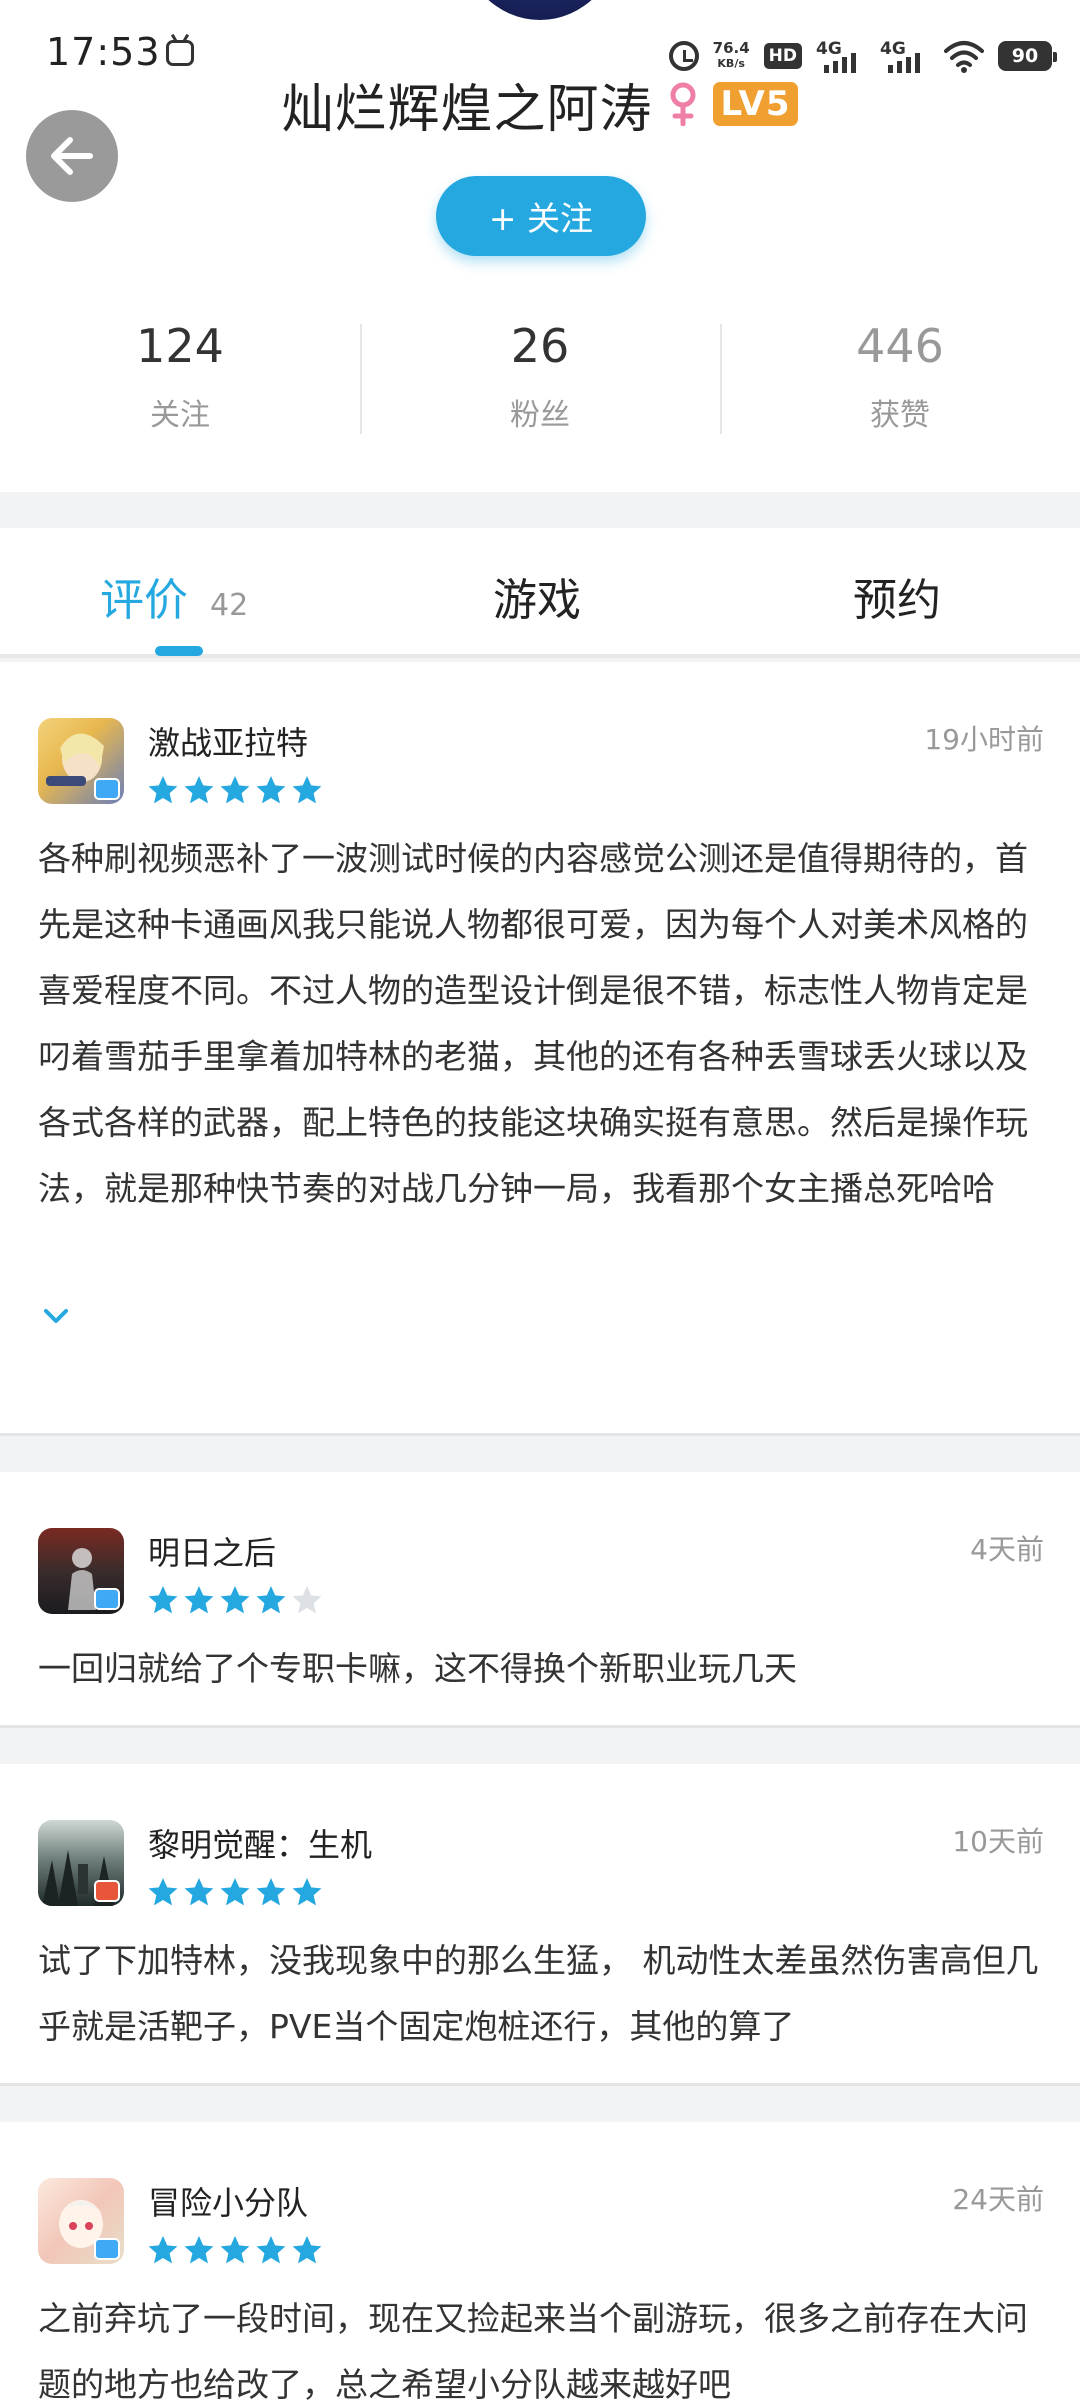  I want to click on review-time: 4天前, so click(1007, 1549).